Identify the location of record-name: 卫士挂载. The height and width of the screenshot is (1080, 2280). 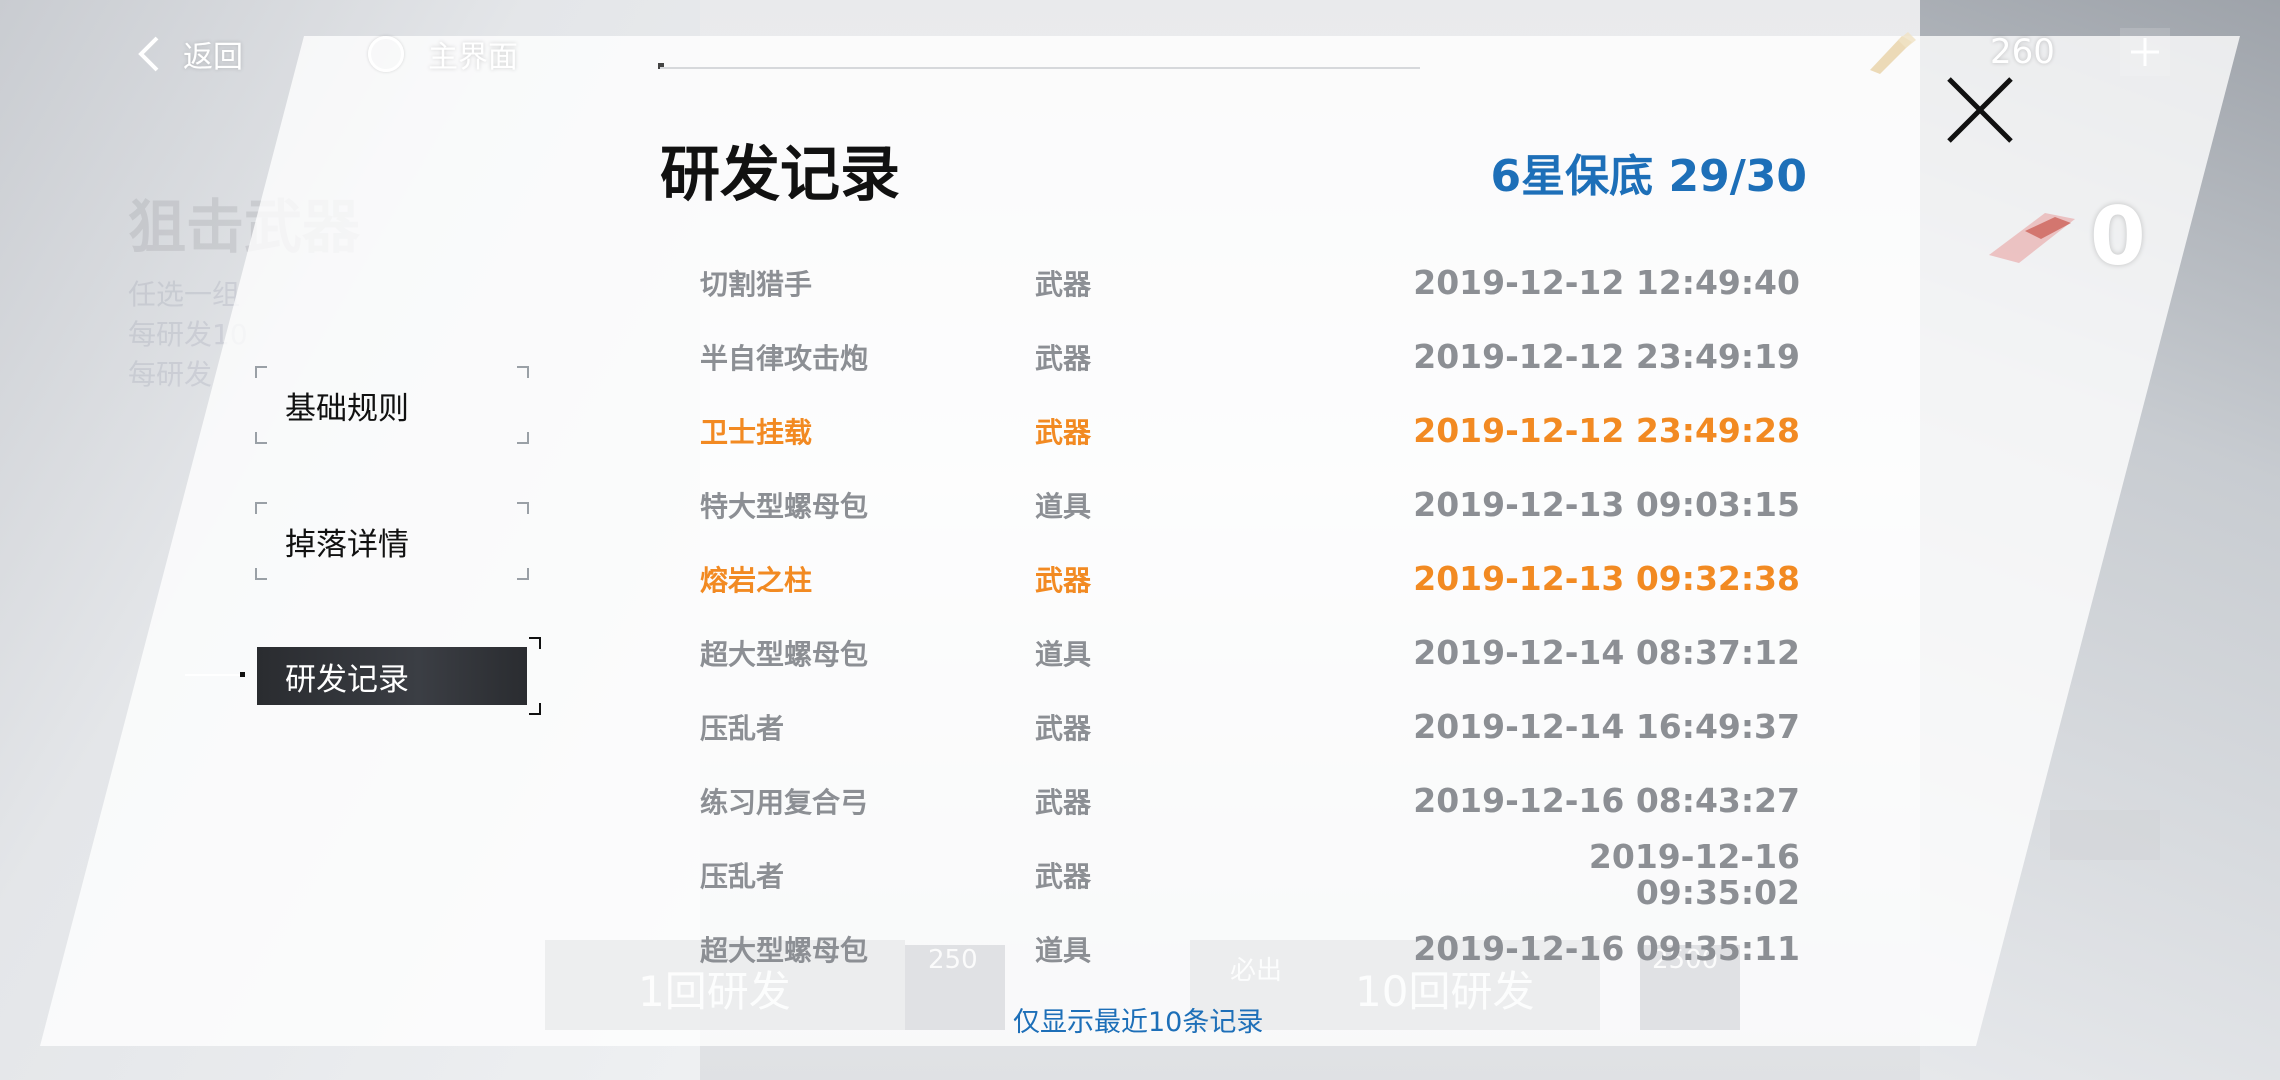
(756, 432).